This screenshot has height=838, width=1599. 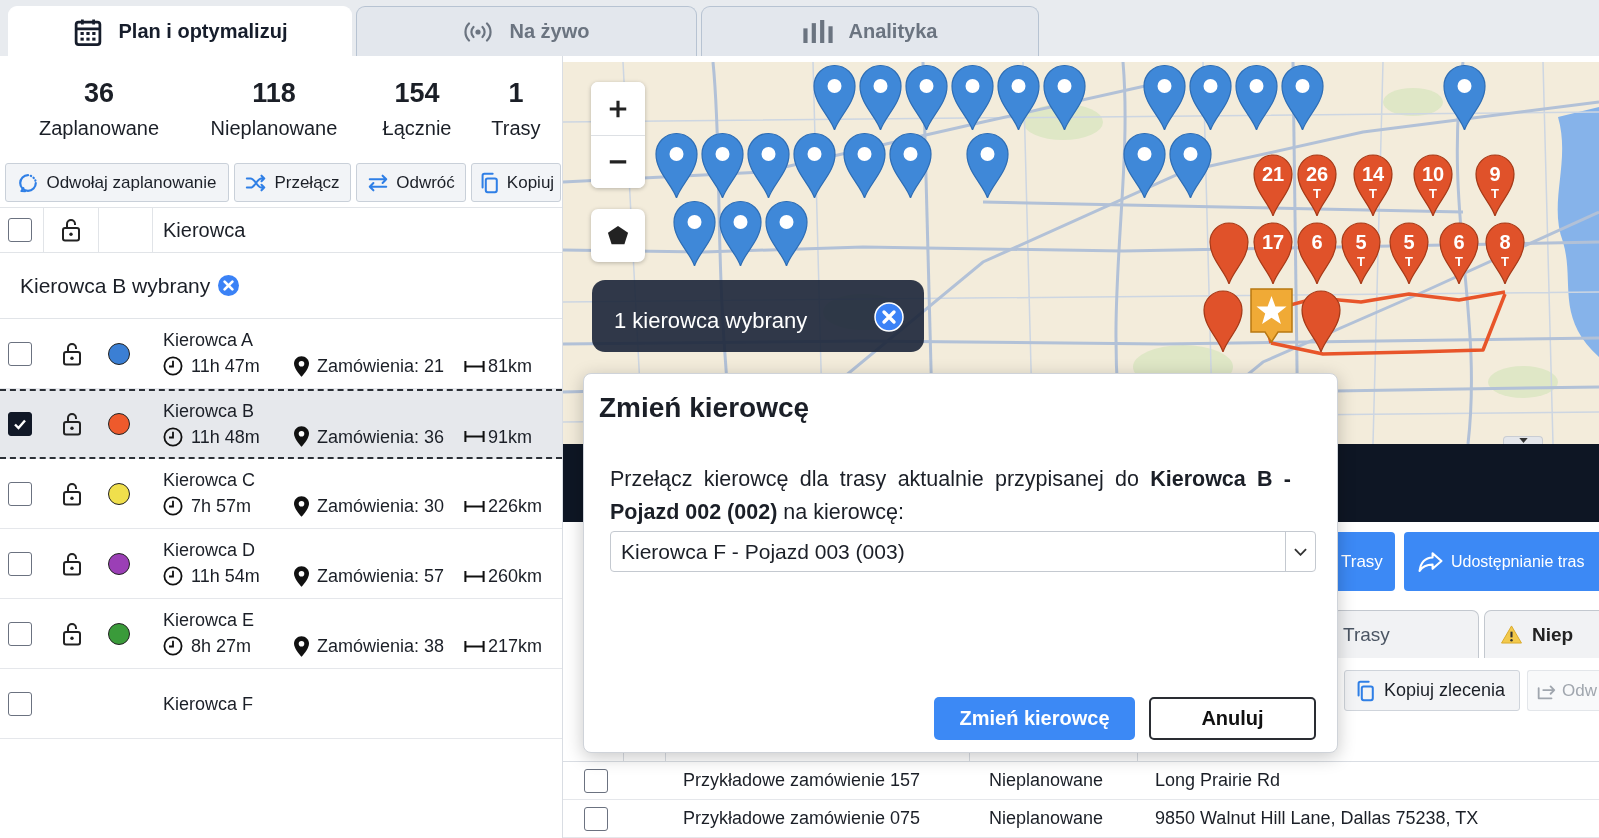 I want to click on route-stop-marker: 10 T, so click(x=1433, y=184).